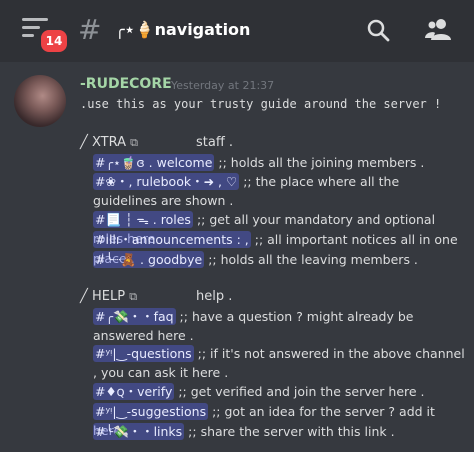  Describe the element at coordinates (126, 84) in the screenshot. I see `message-author: -RUDECORE` at that location.